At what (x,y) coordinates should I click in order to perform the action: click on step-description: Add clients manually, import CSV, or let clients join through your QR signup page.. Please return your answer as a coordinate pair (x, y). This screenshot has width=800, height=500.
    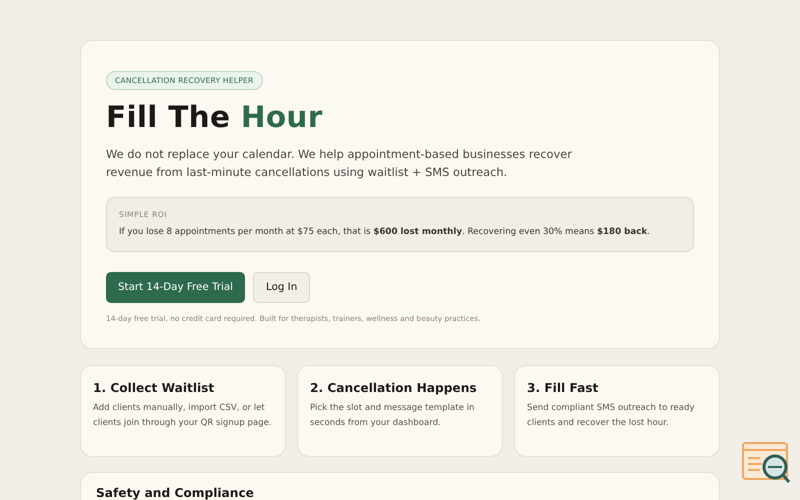
    Looking at the image, I should click on (183, 416).